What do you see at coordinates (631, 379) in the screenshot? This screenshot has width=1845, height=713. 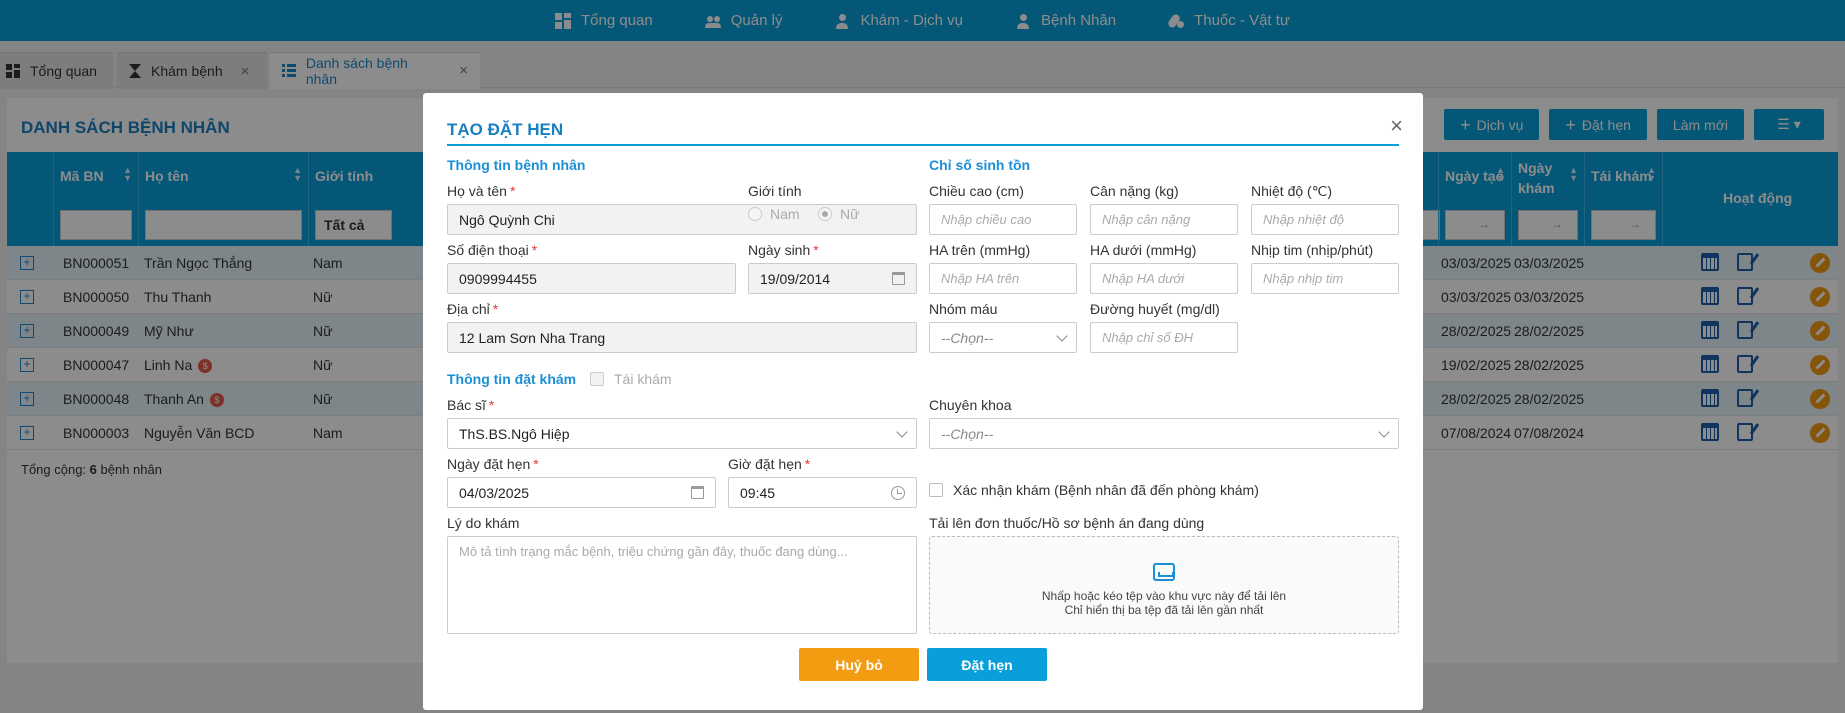 I see `revisit-checkbox: Tái khám` at bounding box center [631, 379].